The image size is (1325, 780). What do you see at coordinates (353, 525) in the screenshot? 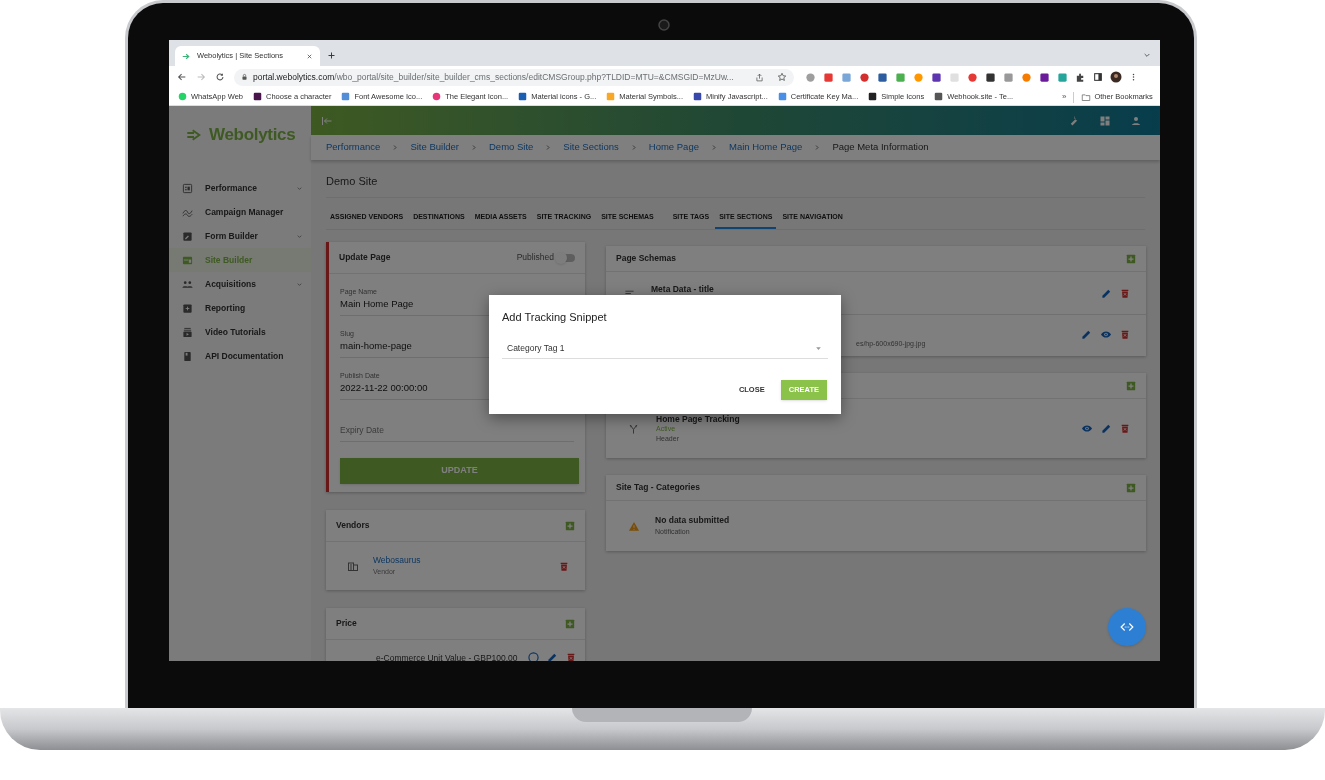
I see `card-title: Vendors` at bounding box center [353, 525].